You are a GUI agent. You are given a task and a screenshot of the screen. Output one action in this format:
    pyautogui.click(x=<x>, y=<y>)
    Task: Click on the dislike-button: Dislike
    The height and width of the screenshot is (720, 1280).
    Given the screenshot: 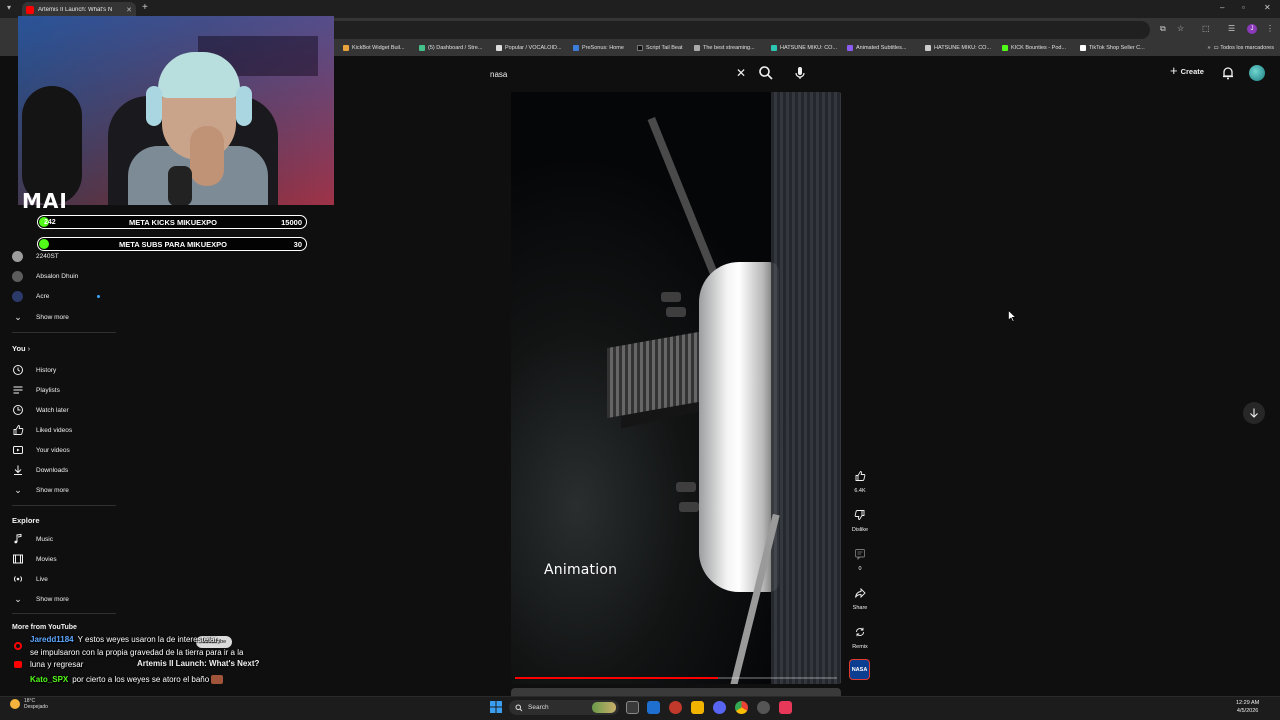 What is the action you would take?
    pyautogui.click(x=860, y=519)
    